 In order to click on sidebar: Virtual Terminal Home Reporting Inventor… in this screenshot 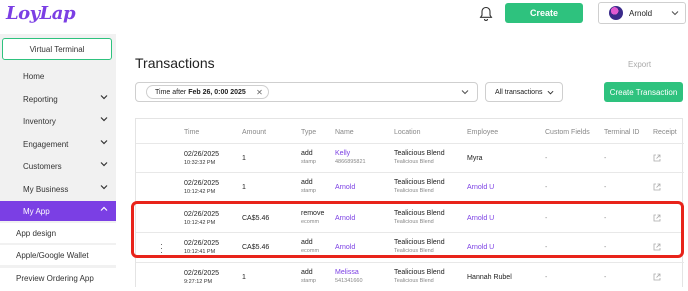, I will do `click(58, 161)`.